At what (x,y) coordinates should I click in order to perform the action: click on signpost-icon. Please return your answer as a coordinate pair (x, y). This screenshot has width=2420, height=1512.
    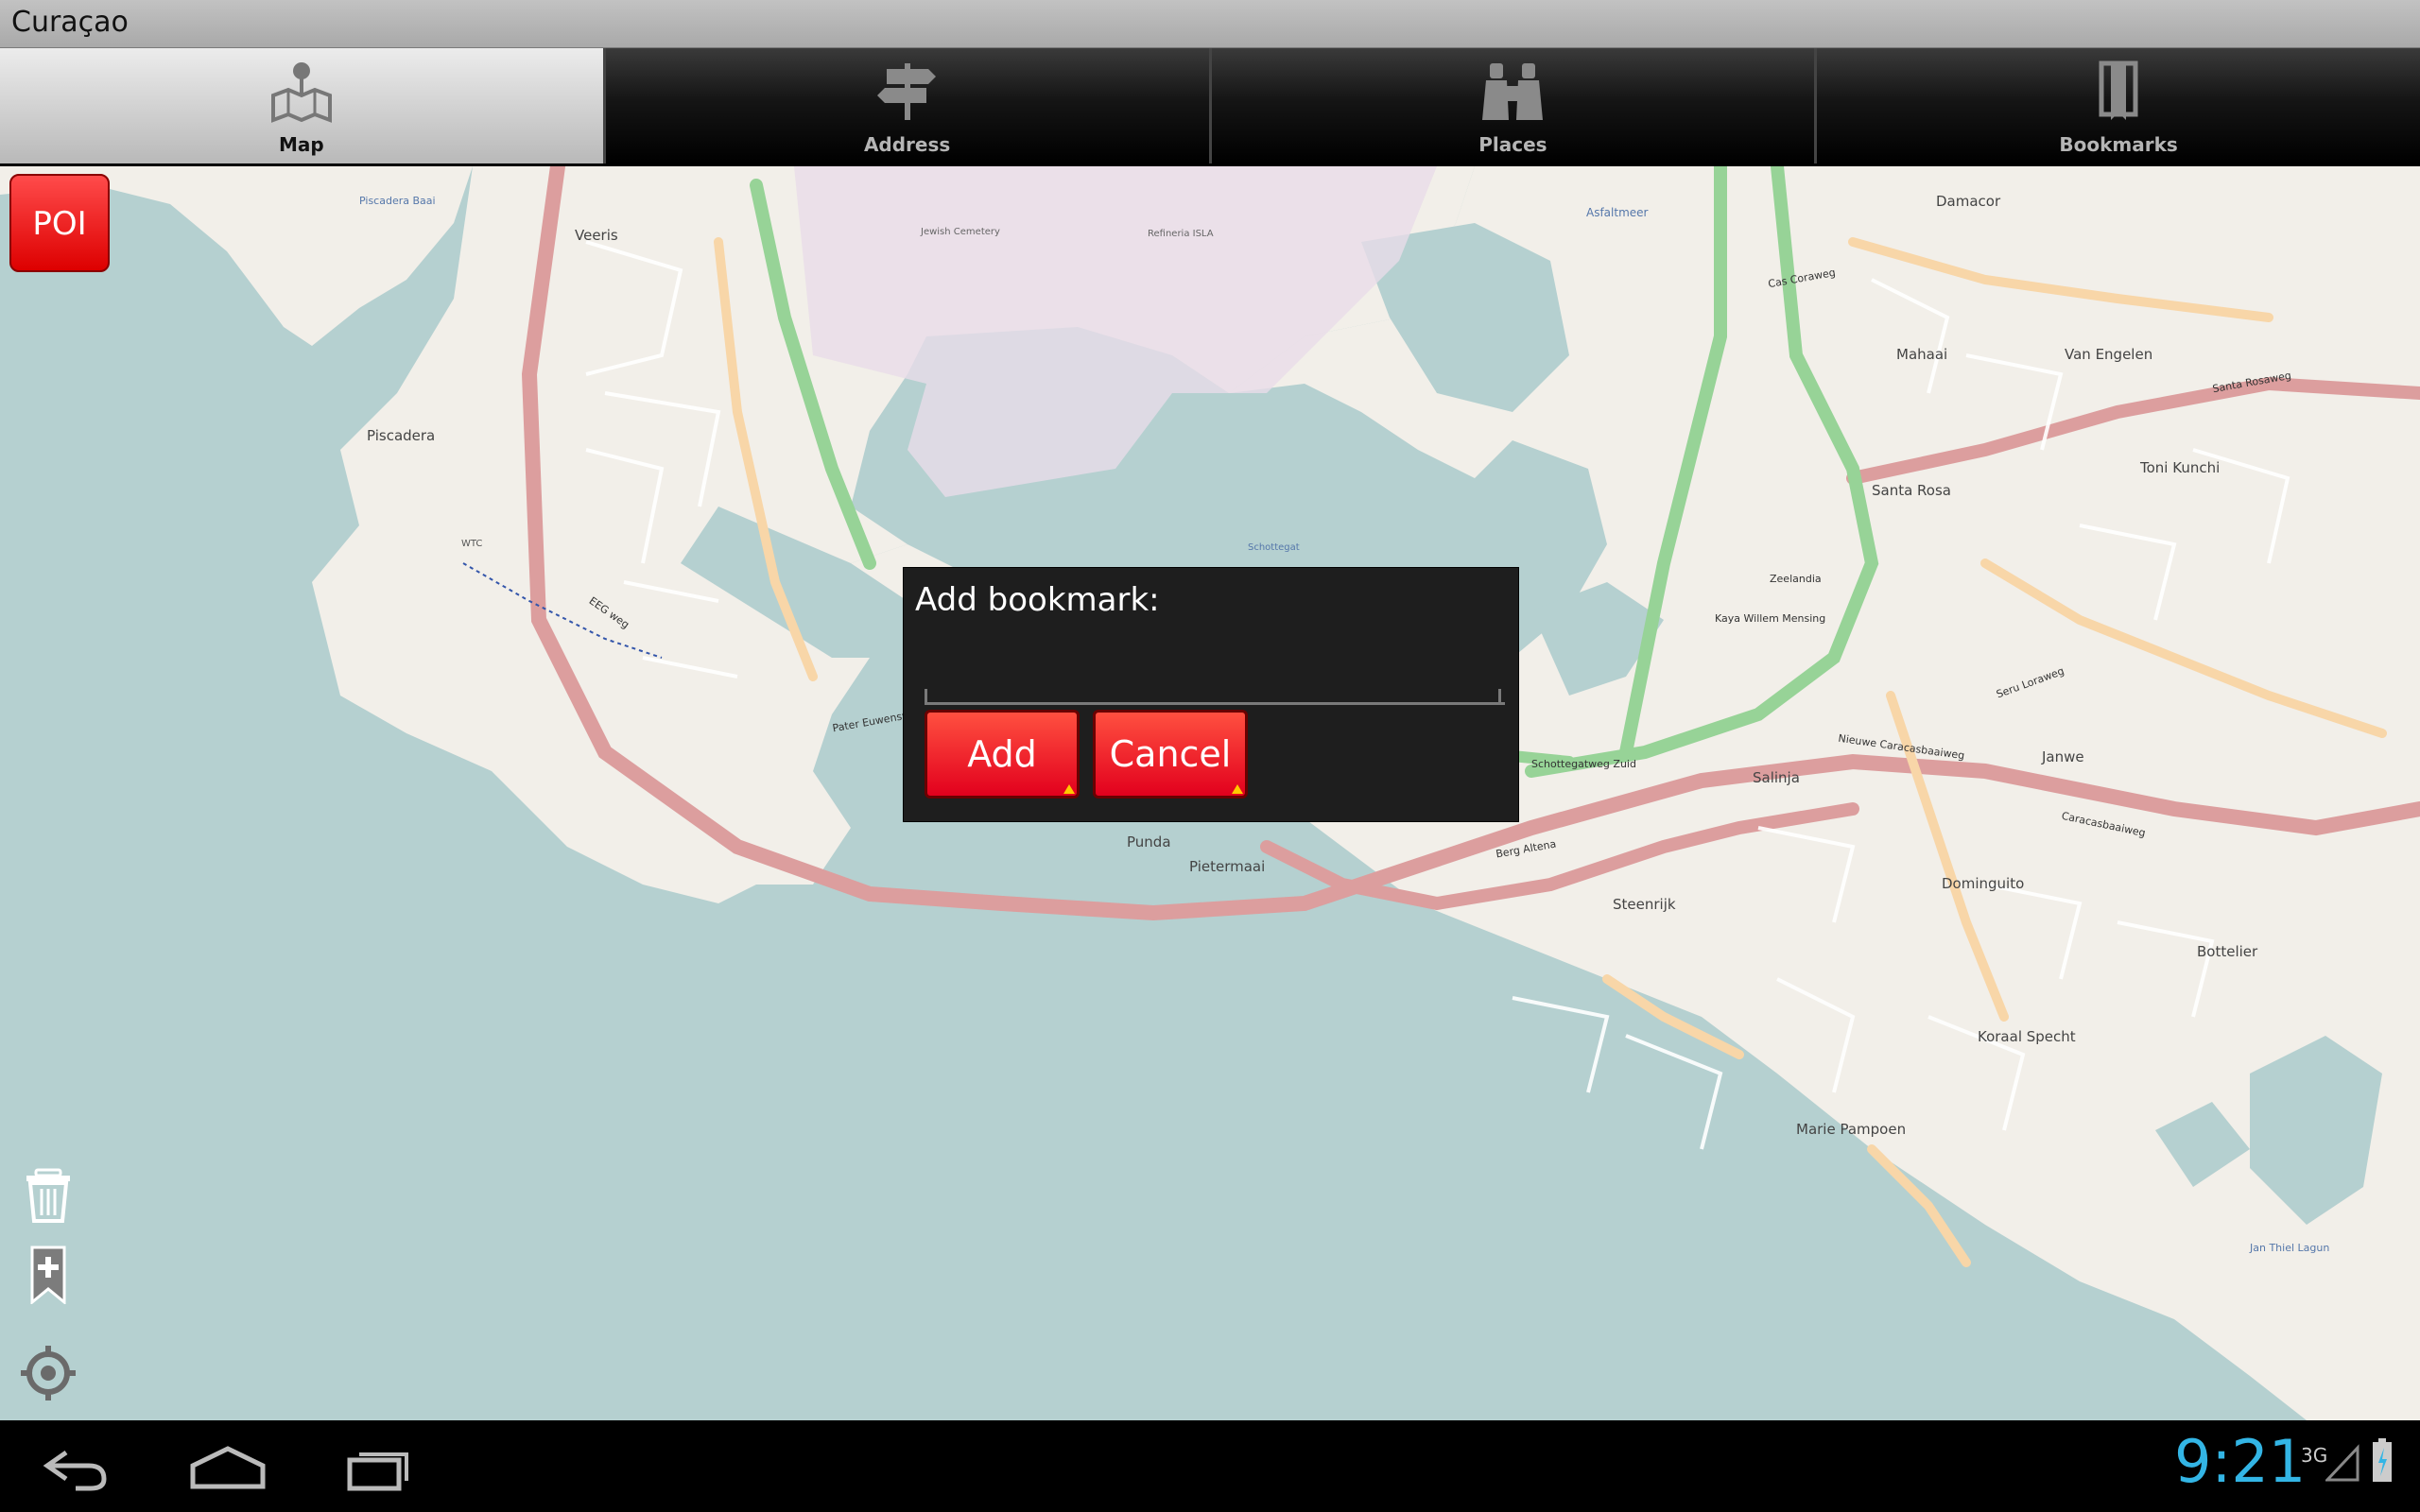
    Looking at the image, I should click on (906, 91).